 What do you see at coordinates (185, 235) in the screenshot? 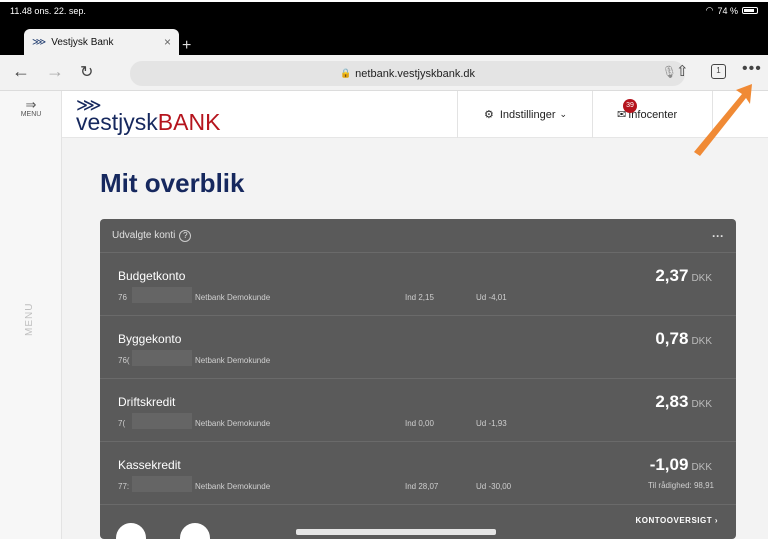
I see `help-icon: ?` at bounding box center [185, 235].